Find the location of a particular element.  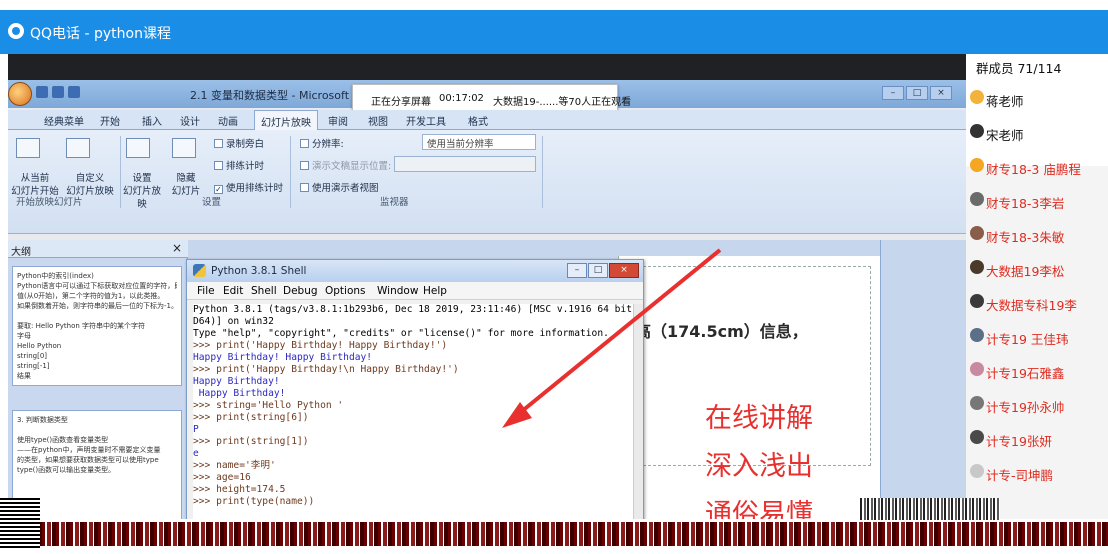

capture-artifact is located at coordinates (554, 534).